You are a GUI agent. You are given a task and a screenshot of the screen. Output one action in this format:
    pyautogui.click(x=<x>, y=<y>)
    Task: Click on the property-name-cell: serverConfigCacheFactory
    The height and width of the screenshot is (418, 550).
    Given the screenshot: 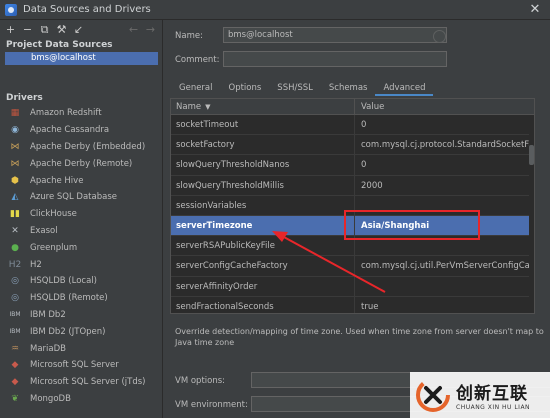 What is the action you would take?
    pyautogui.click(x=263, y=266)
    